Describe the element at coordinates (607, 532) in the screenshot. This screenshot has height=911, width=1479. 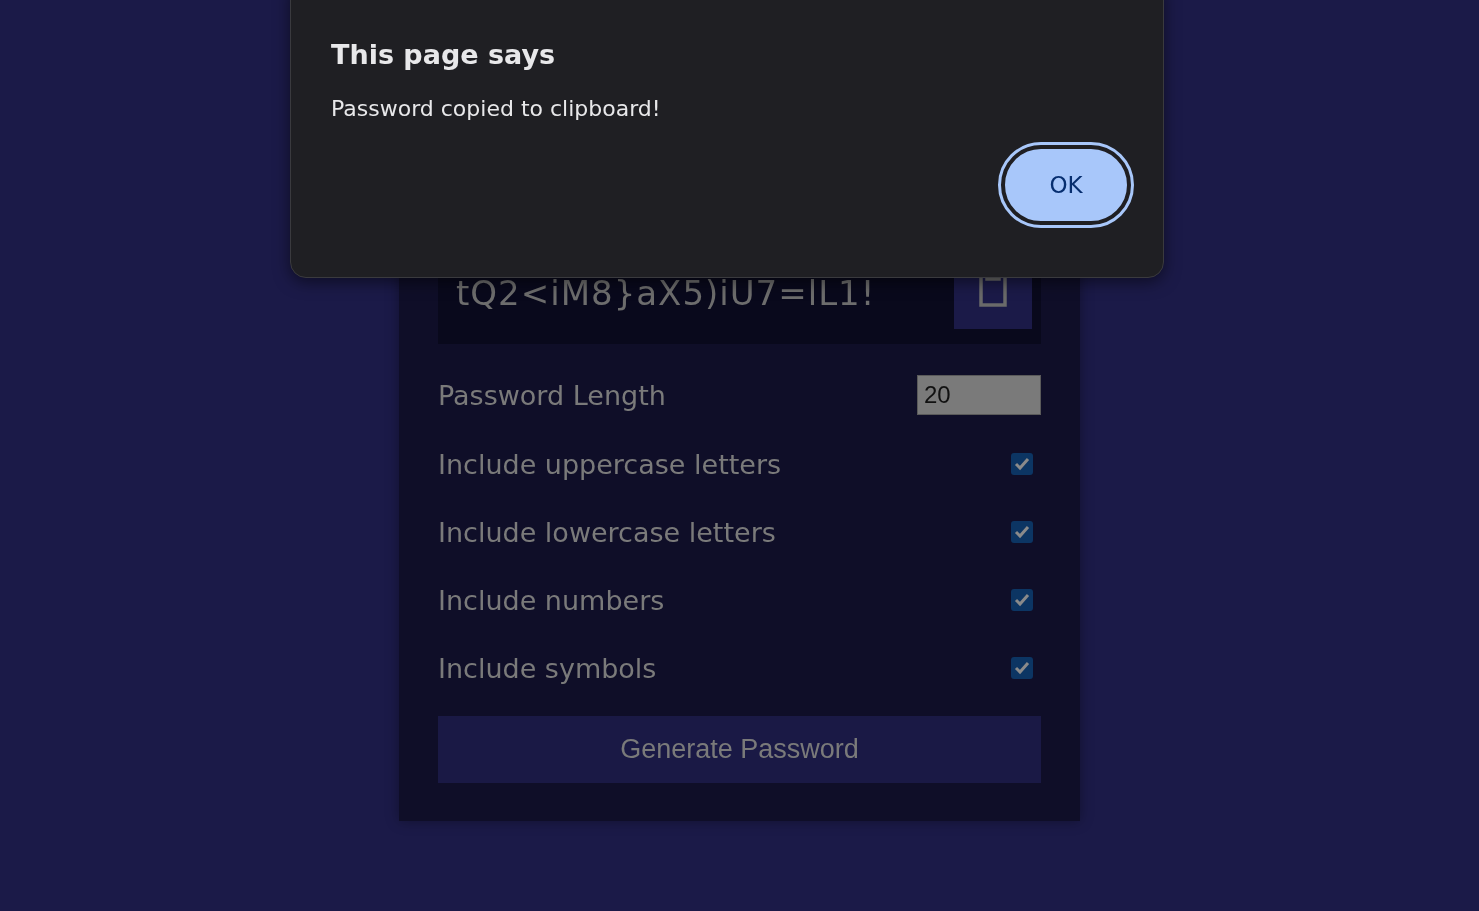
I see `option-label: Include lowercase letters` at that location.